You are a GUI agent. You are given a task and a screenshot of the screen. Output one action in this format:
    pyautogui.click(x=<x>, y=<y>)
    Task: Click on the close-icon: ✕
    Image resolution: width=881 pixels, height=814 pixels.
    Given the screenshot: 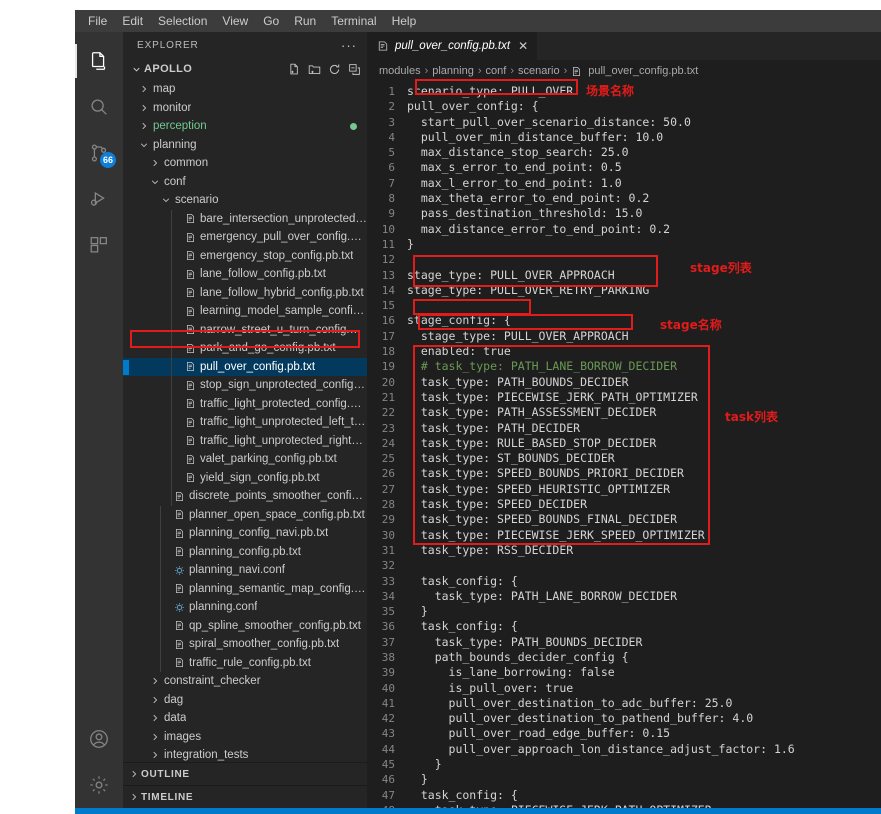 What is the action you would take?
    pyautogui.click(x=523, y=46)
    